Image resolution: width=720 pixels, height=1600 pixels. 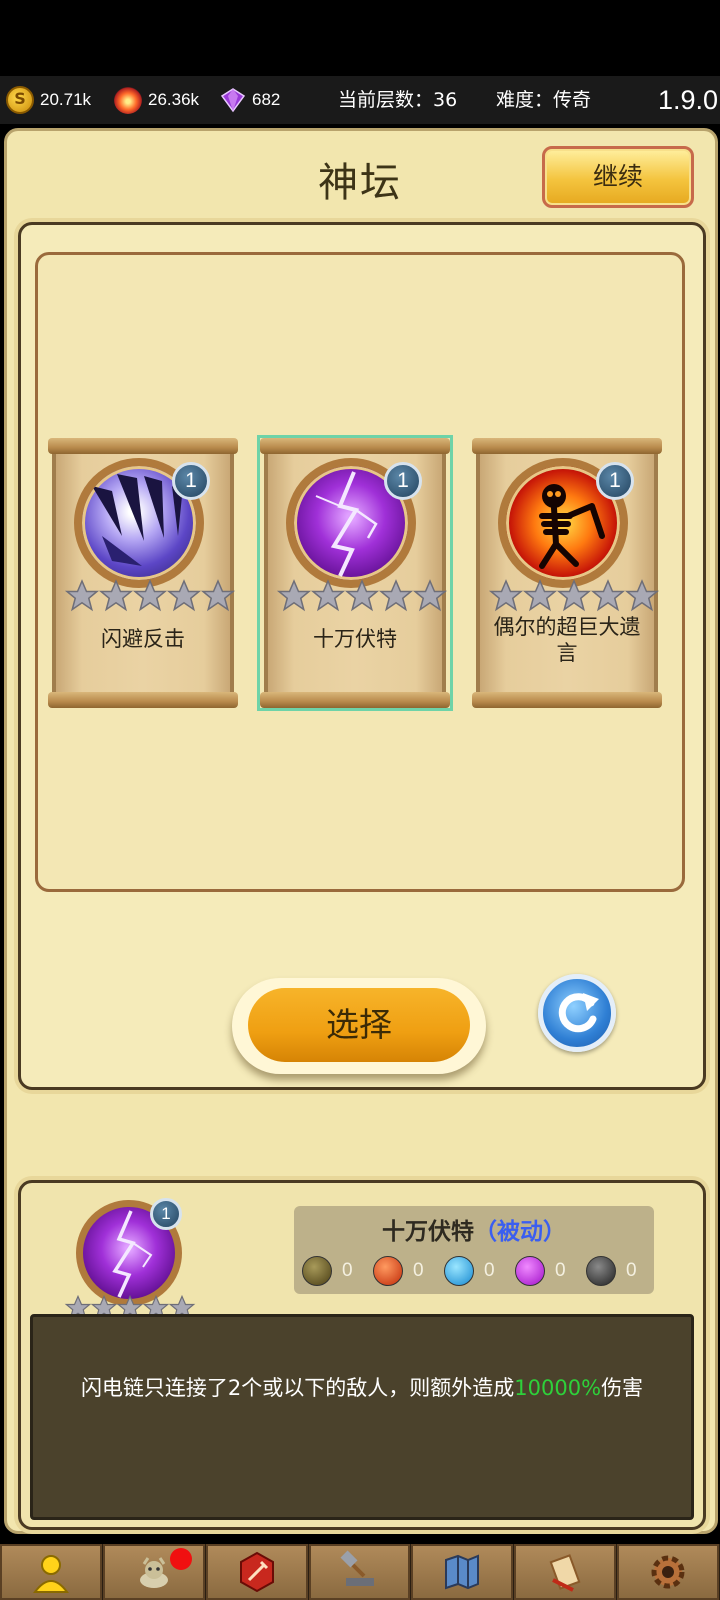 I want to click on difficulty-value: 传奇, so click(x=572, y=100).